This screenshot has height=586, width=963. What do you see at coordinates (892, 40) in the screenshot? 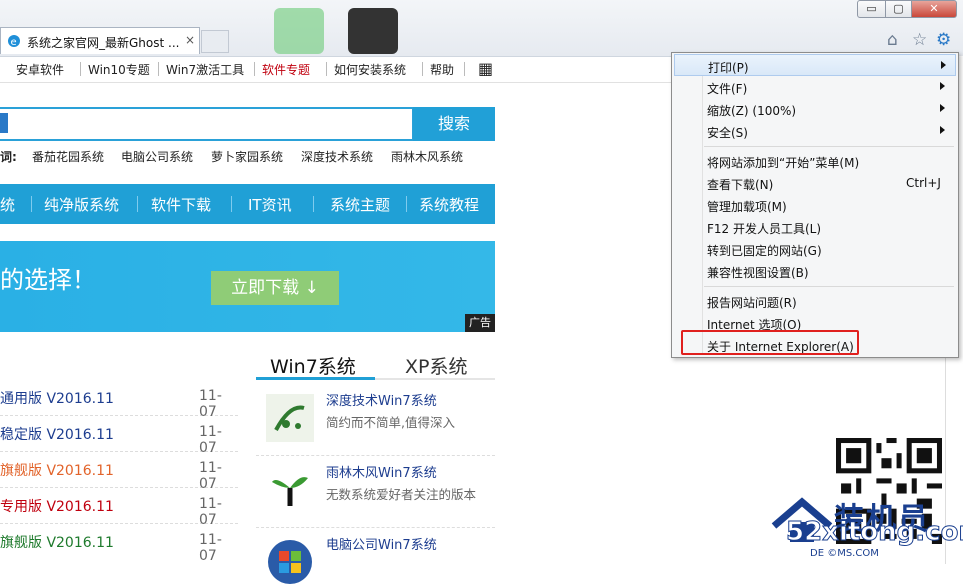
I see `home-icon: ⌂` at bounding box center [892, 40].